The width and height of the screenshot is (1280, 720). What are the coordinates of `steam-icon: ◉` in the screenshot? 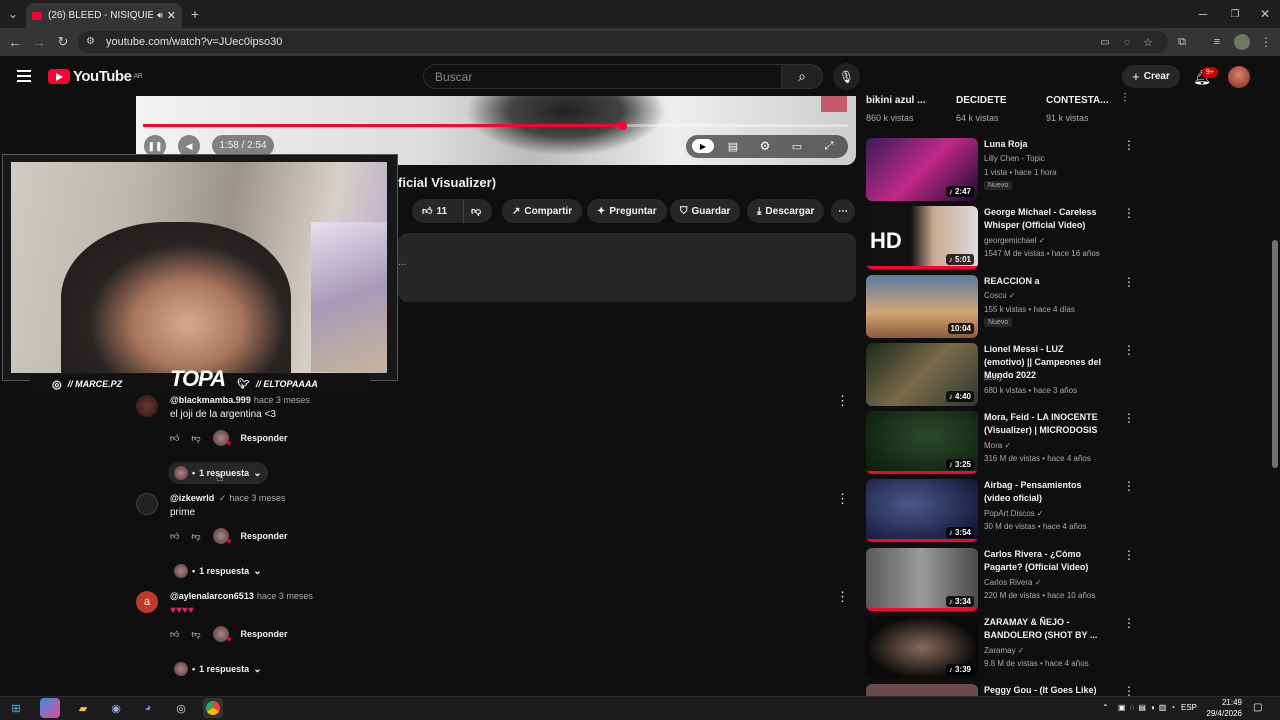 It's located at (116, 708).